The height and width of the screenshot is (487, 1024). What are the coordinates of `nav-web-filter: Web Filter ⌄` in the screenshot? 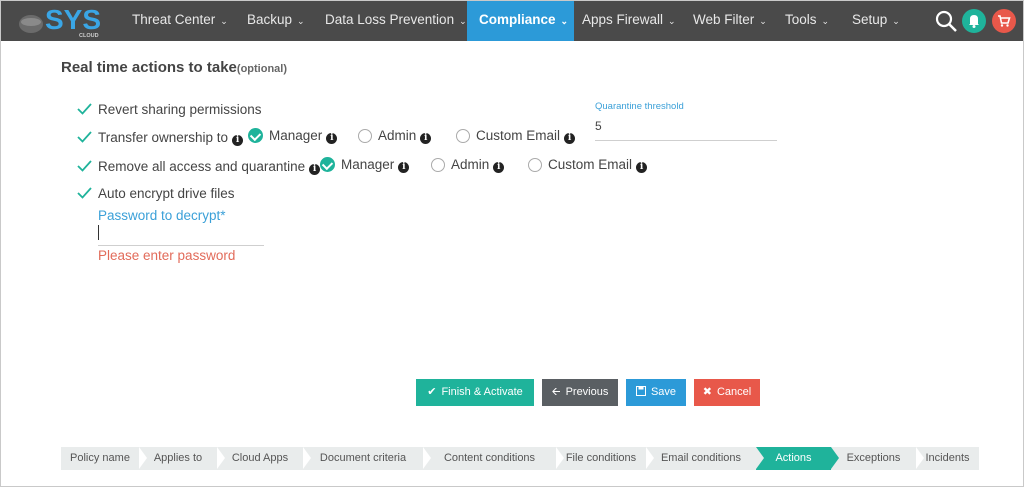 It's located at (730, 21).